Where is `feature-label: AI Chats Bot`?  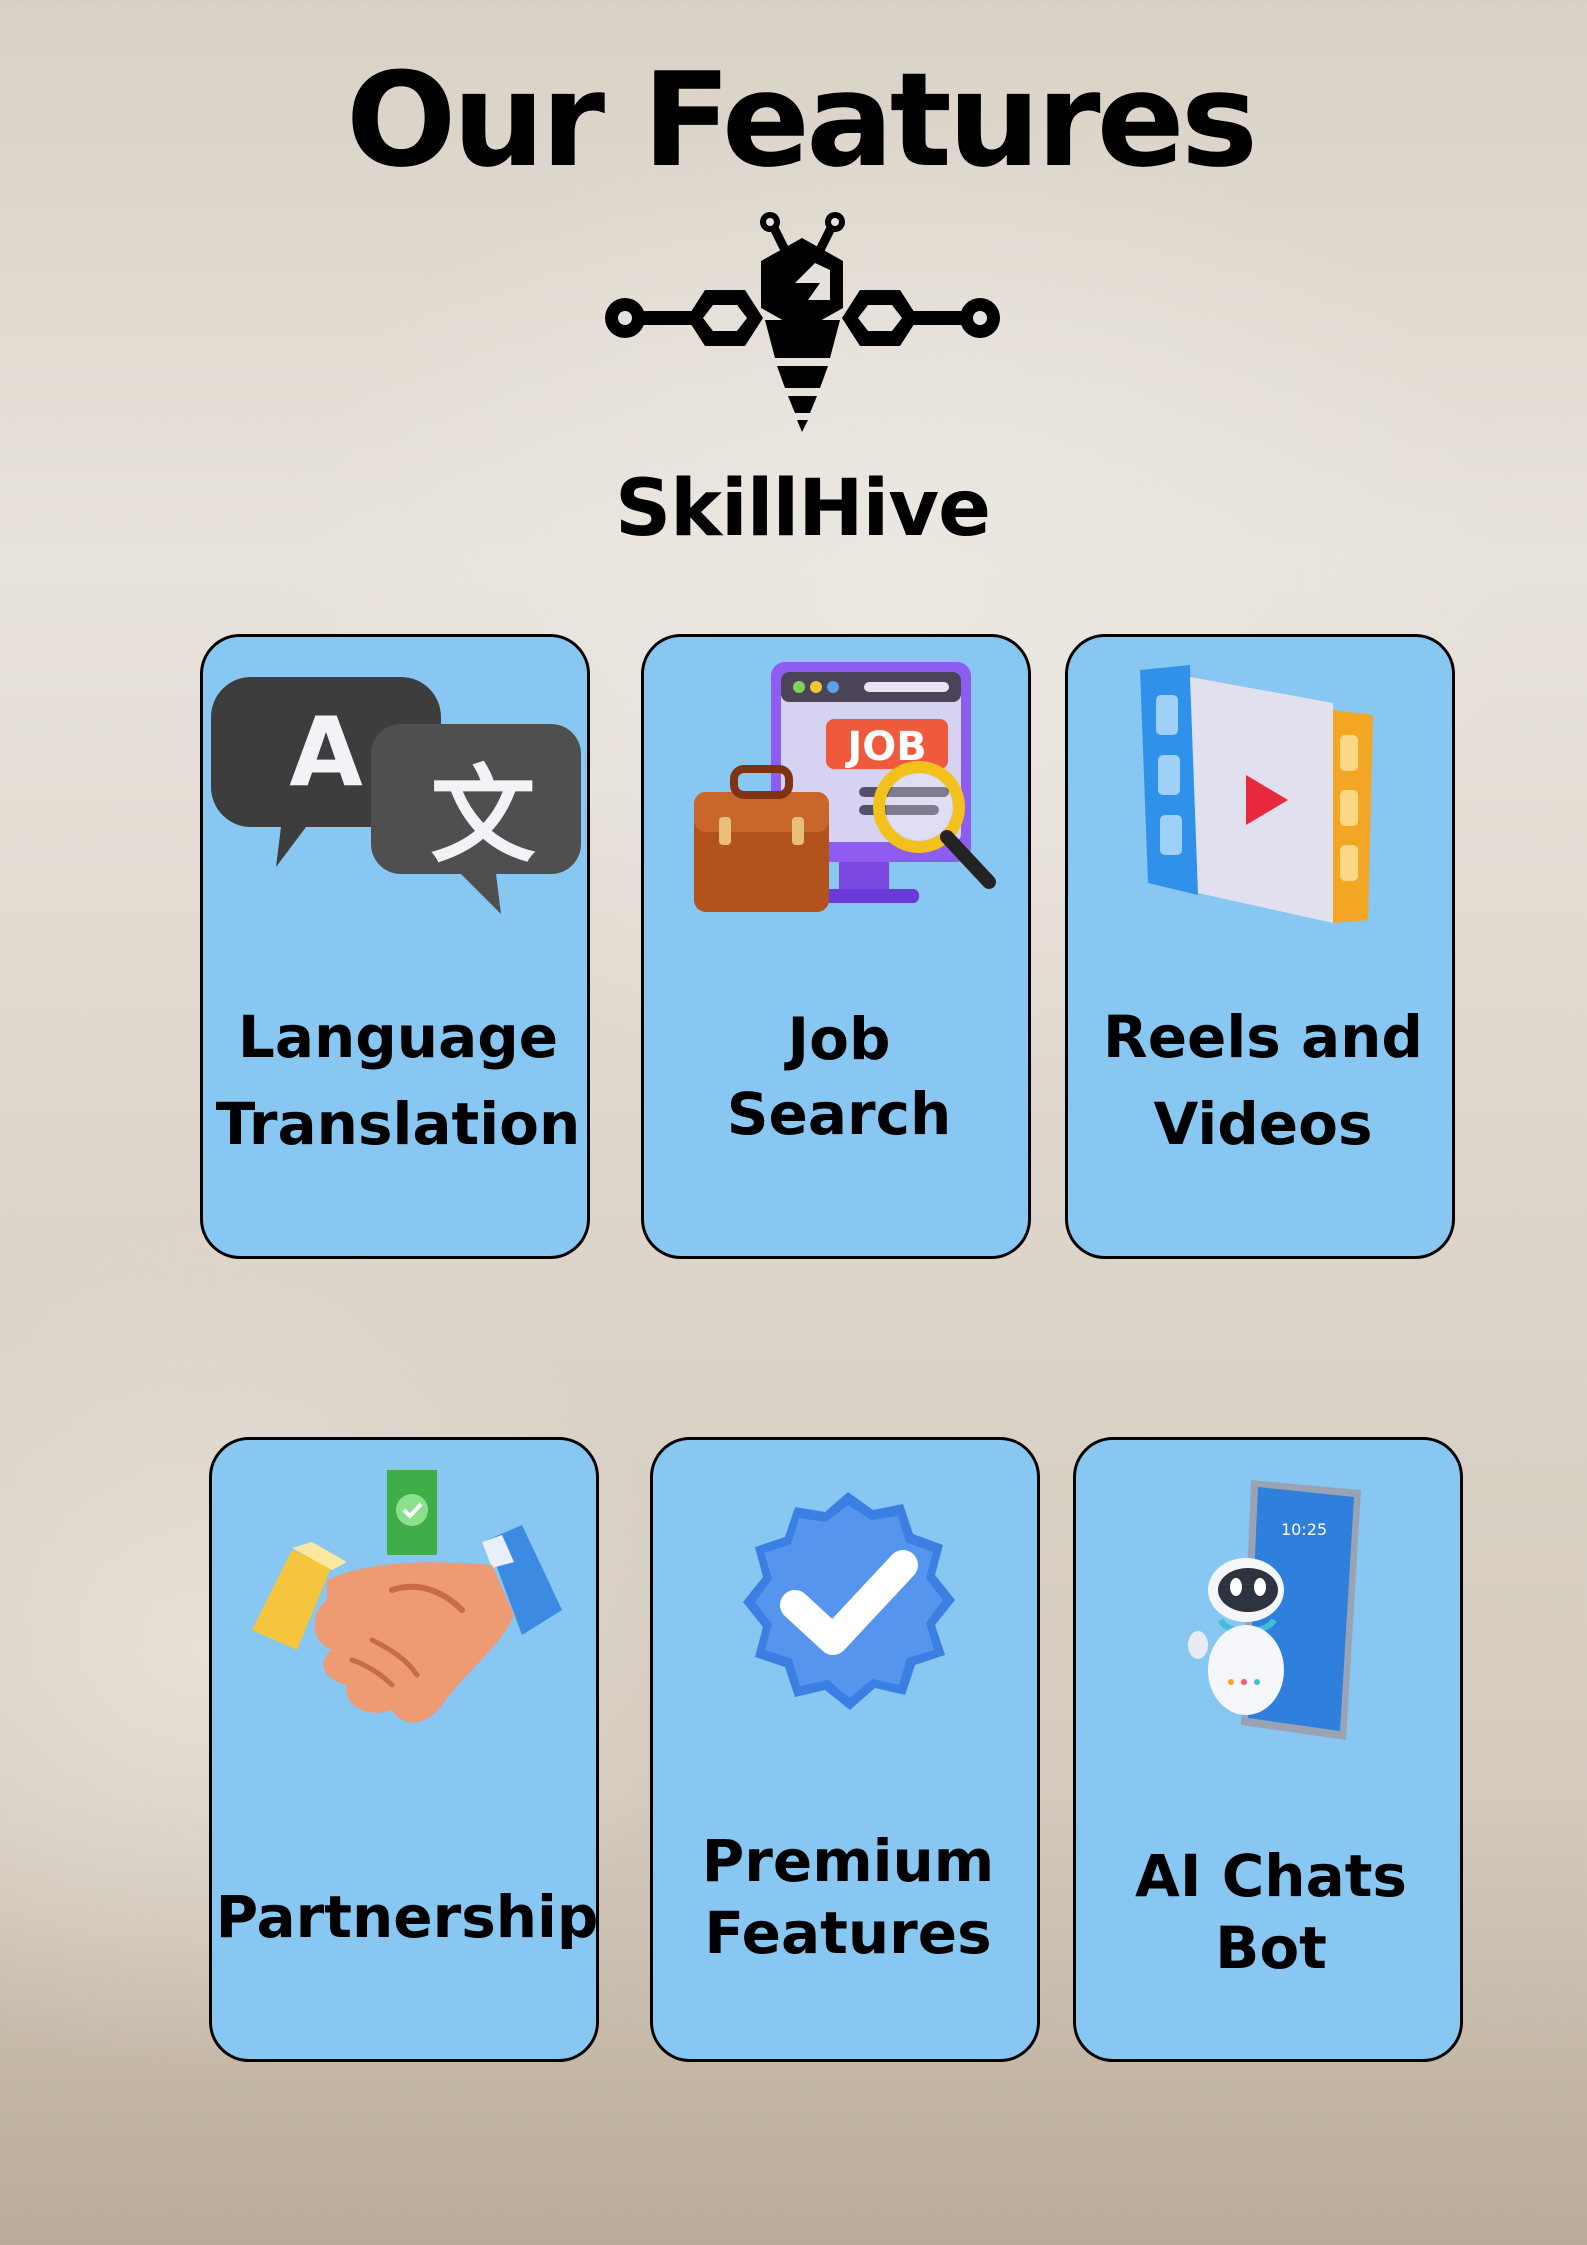
feature-label: AI Chats Bot is located at coordinates (1271, 1912).